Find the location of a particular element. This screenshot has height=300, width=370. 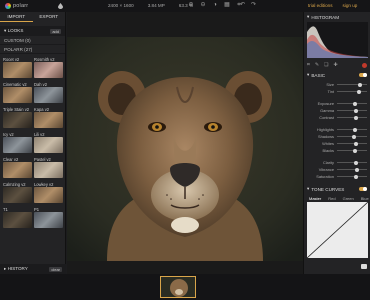

compare-icon: ◑ is located at coordinates (215, 5).